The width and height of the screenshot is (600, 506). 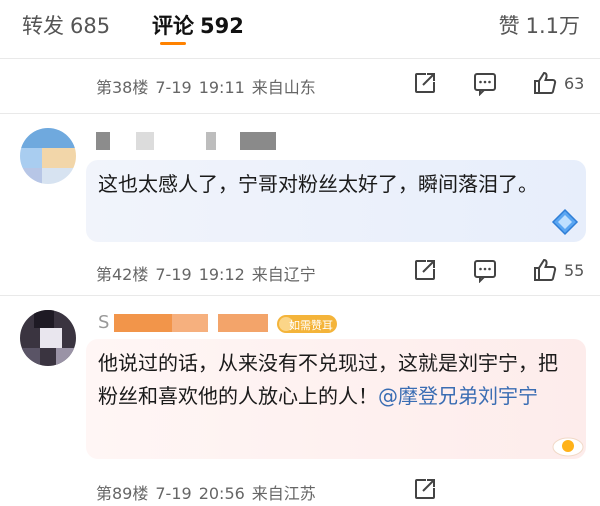 What do you see at coordinates (318, 184) in the screenshot?
I see `comment-text: 这也太感人了，宁哥对粉丝太好了，瞬间落泪了。` at bounding box center [318, 184].